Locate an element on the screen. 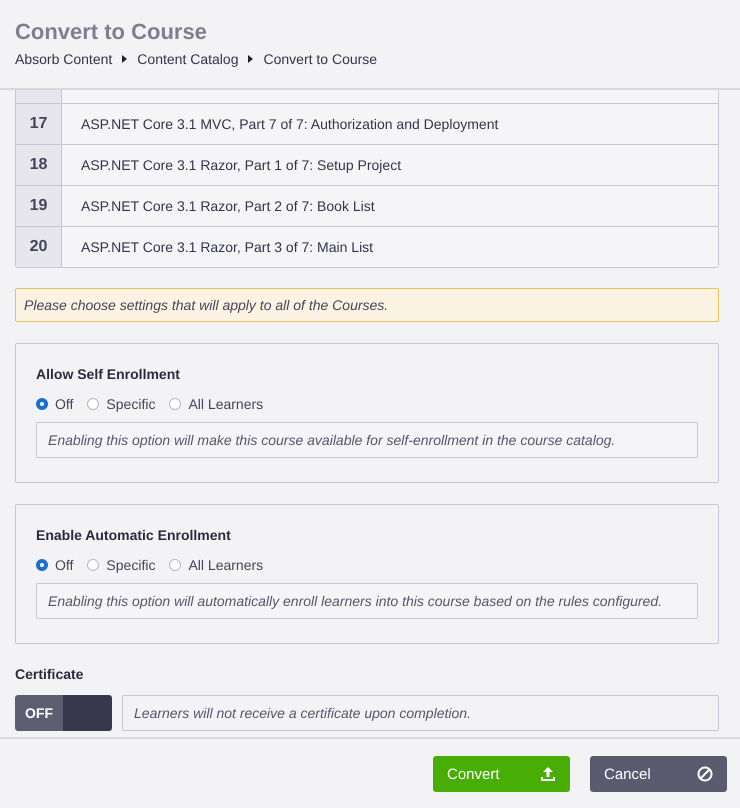 This screenshot has width=740, height=808. cancel-icon is located at coordinates (705, 774).